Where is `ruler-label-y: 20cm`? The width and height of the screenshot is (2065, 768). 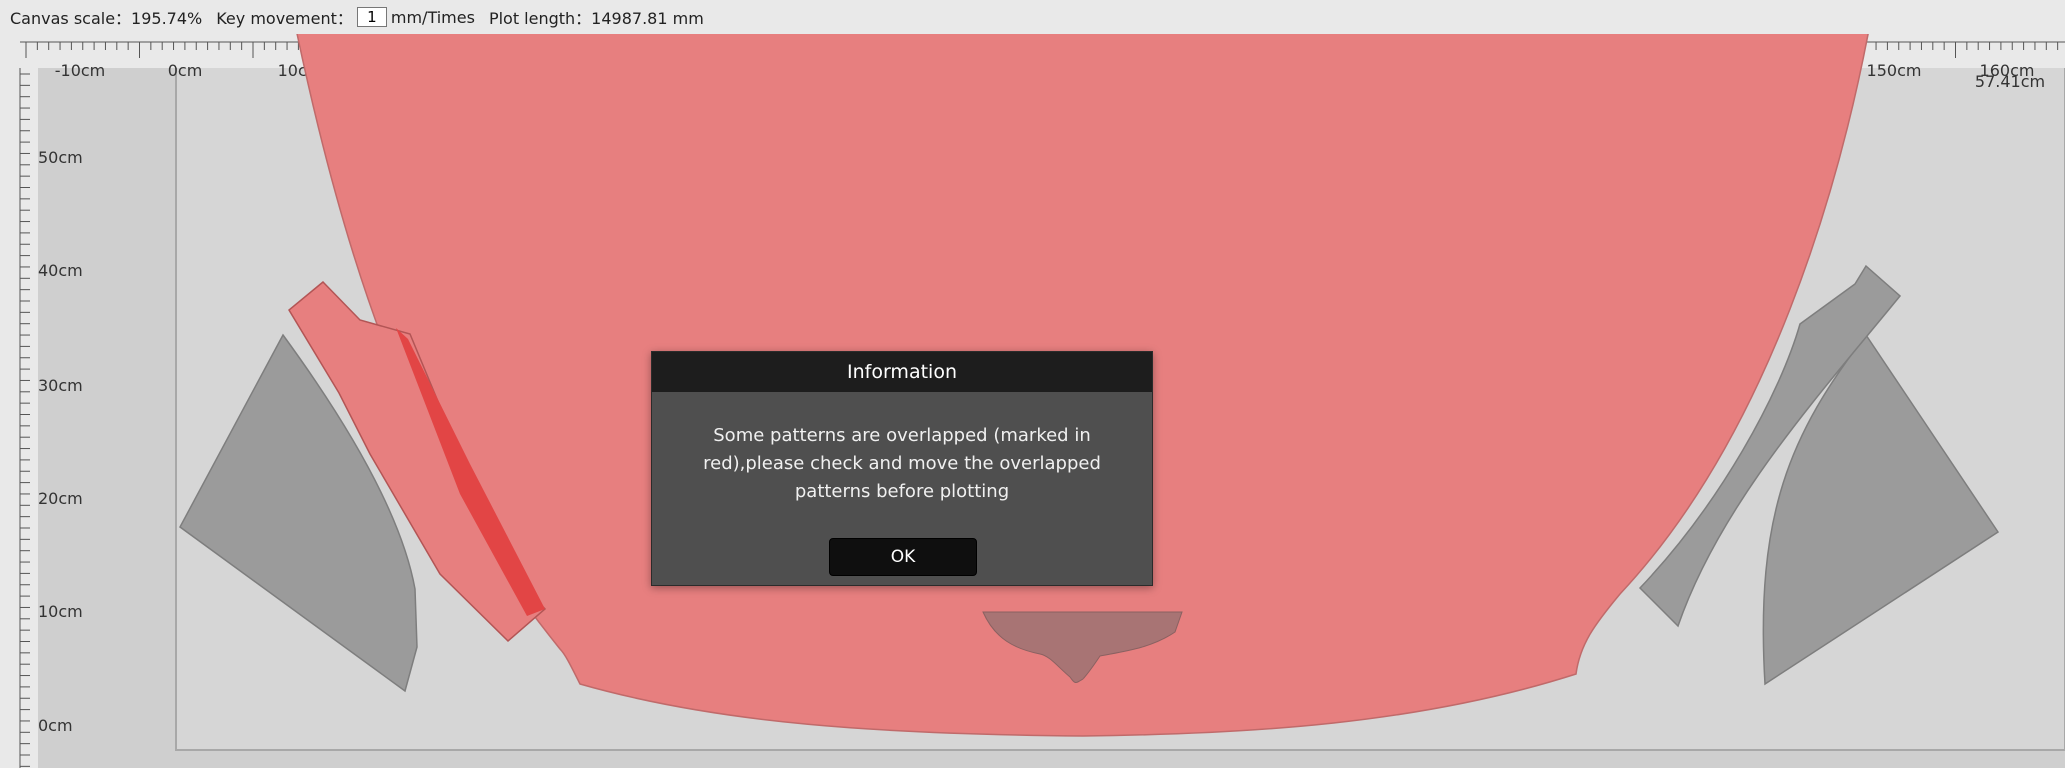 ruler-label-y: 20cm is located at coordinates (60, 498).